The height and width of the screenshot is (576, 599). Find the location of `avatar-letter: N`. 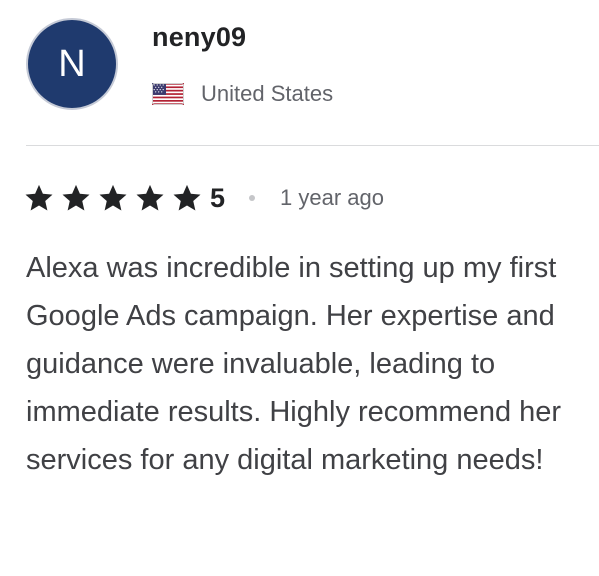

avatar-letter: N is located at coordinates (72, 63).